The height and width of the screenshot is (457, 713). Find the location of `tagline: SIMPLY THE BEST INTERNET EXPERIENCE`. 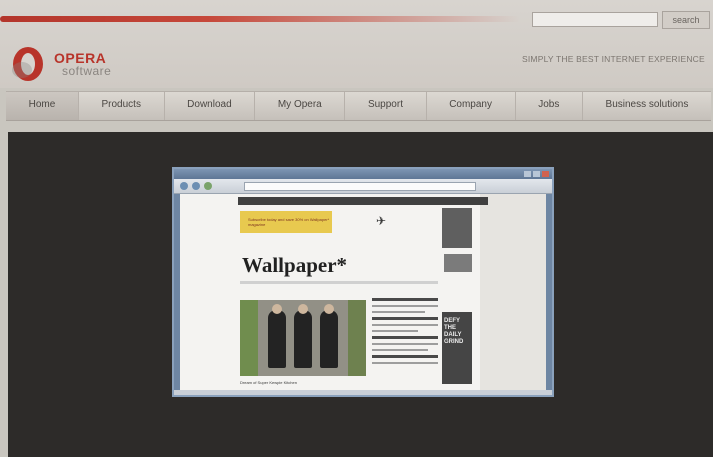

tagline: SIMPLY THE BEST INTERNET EXPERIENCE is located at coordinates (613, 59).